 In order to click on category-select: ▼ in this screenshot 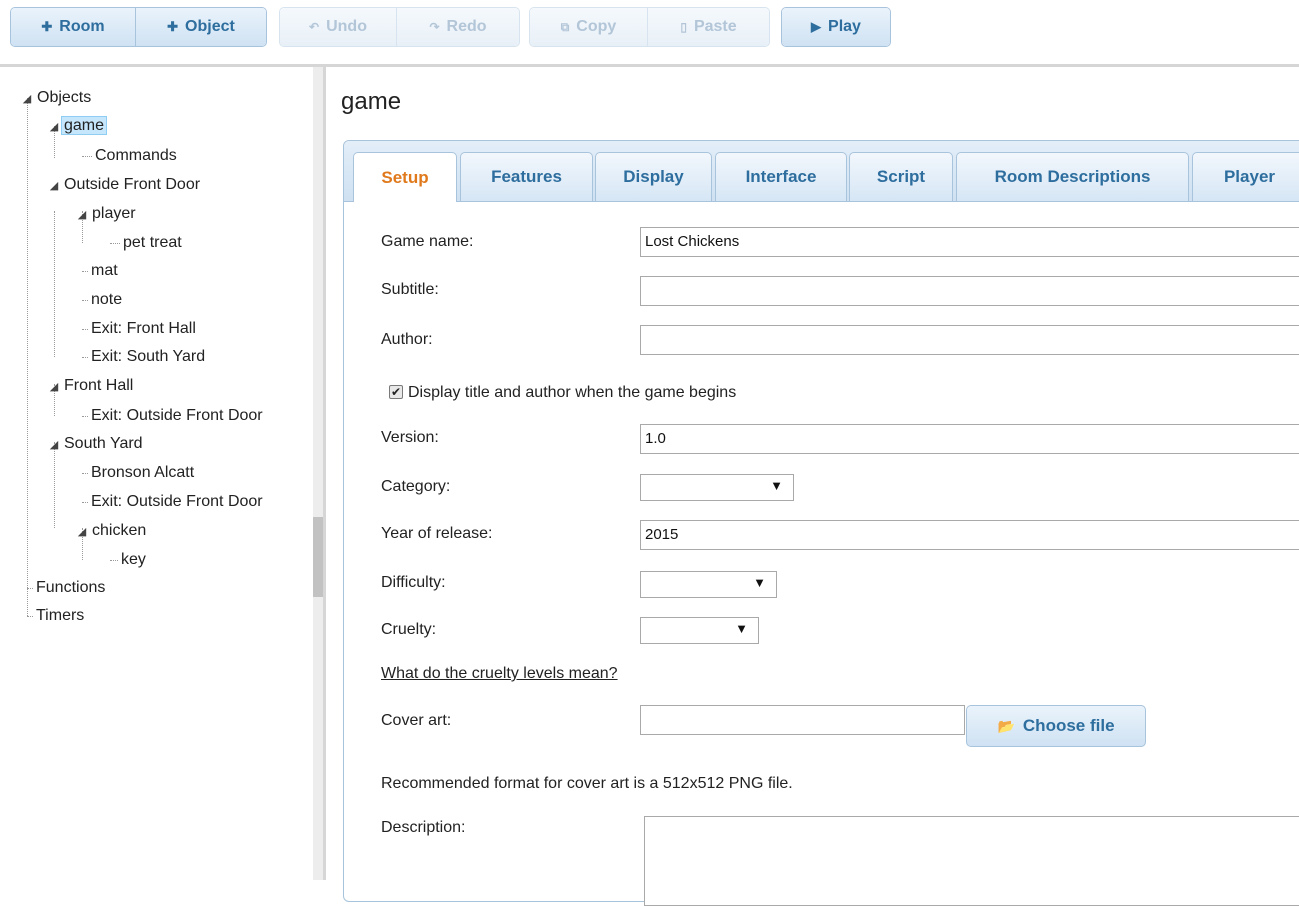, I will do `click(717, 487)`.